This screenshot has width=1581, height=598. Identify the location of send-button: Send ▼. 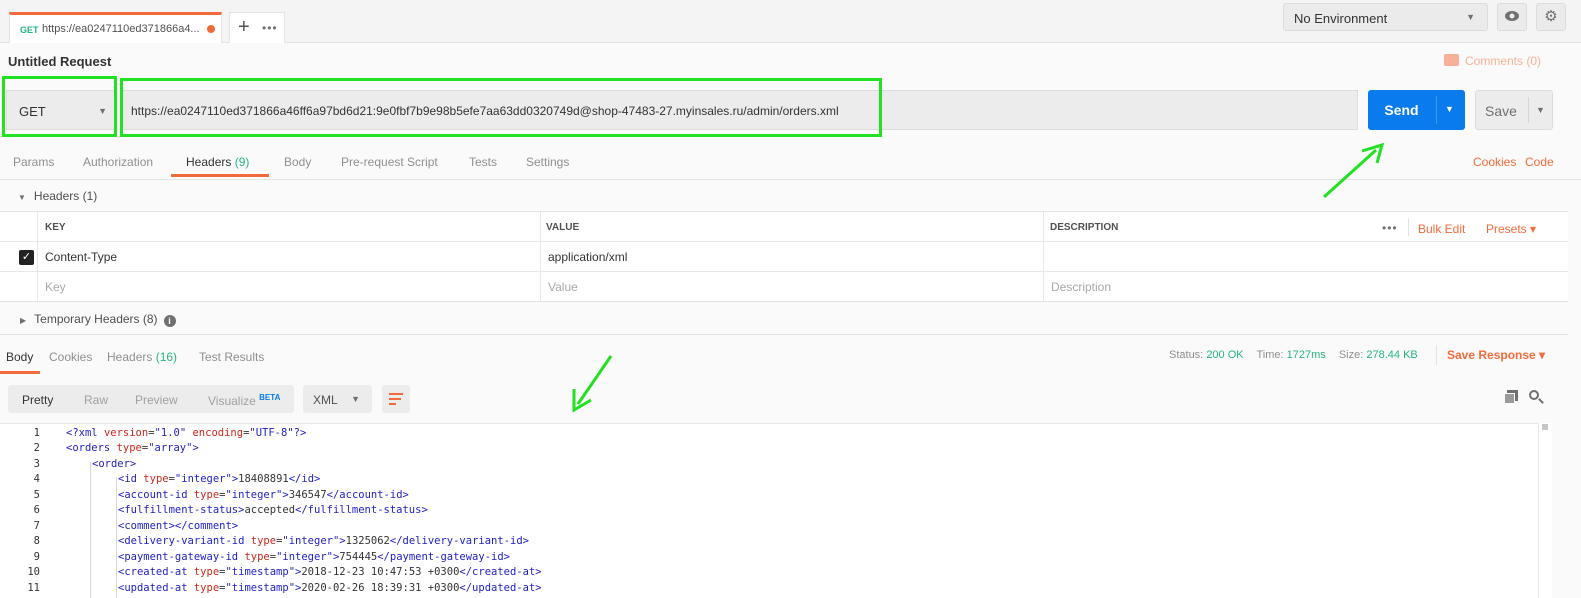
(1416, 110).